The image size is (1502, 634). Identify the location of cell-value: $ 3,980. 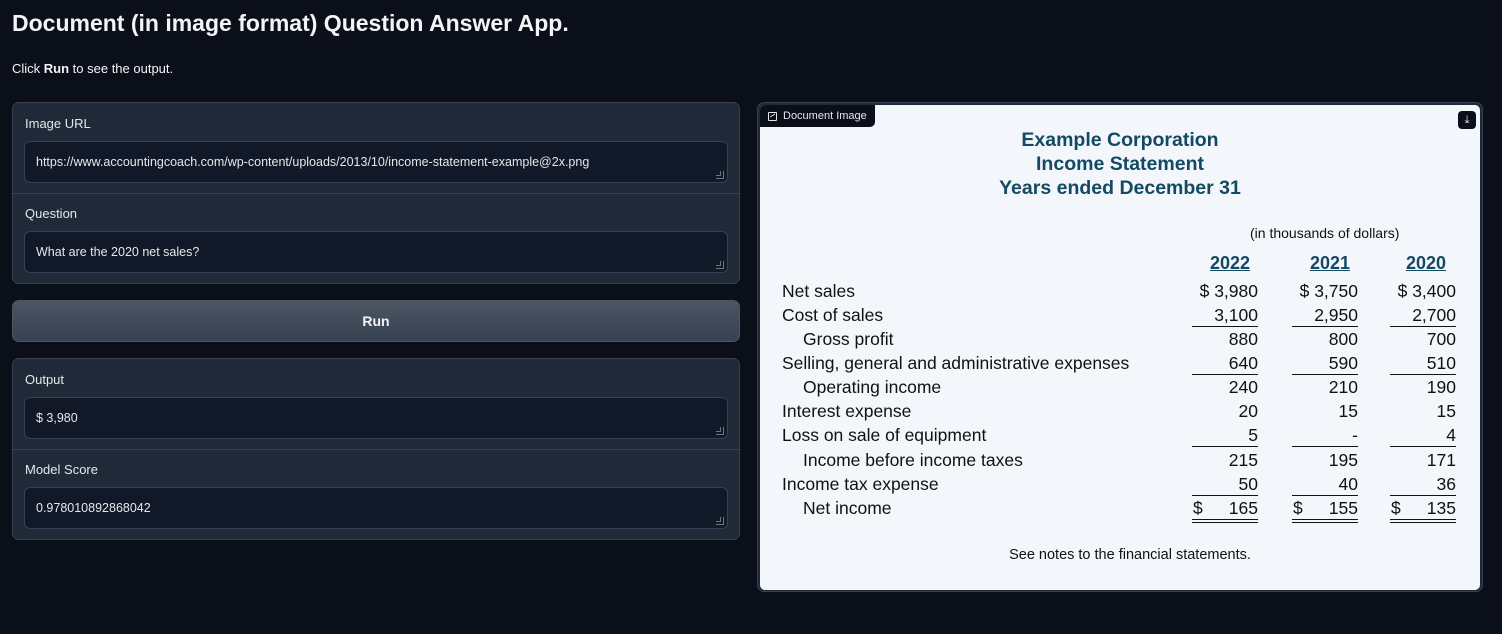
(1228, 291).